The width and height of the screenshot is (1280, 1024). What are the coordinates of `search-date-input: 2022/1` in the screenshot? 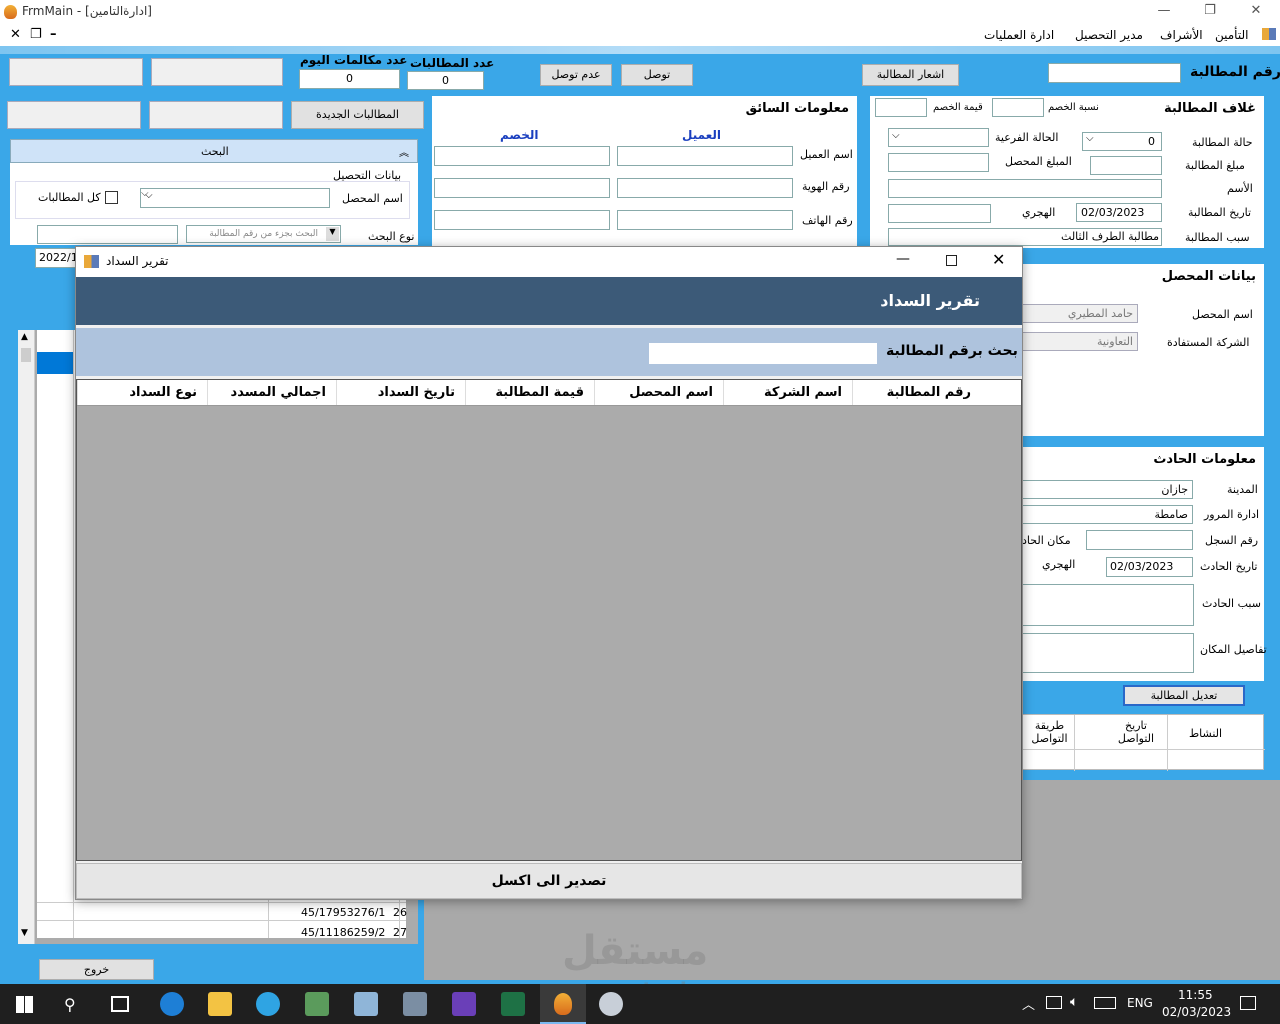 It's located at (56, 258).